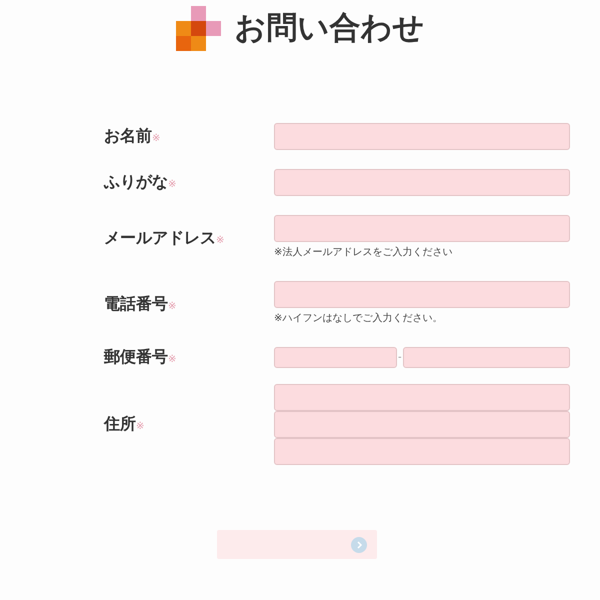 The height and width of the screenshot is (600, 600). Describe the element at coordinates (422, 228) in the screenshot. I see `email-field` at that location.